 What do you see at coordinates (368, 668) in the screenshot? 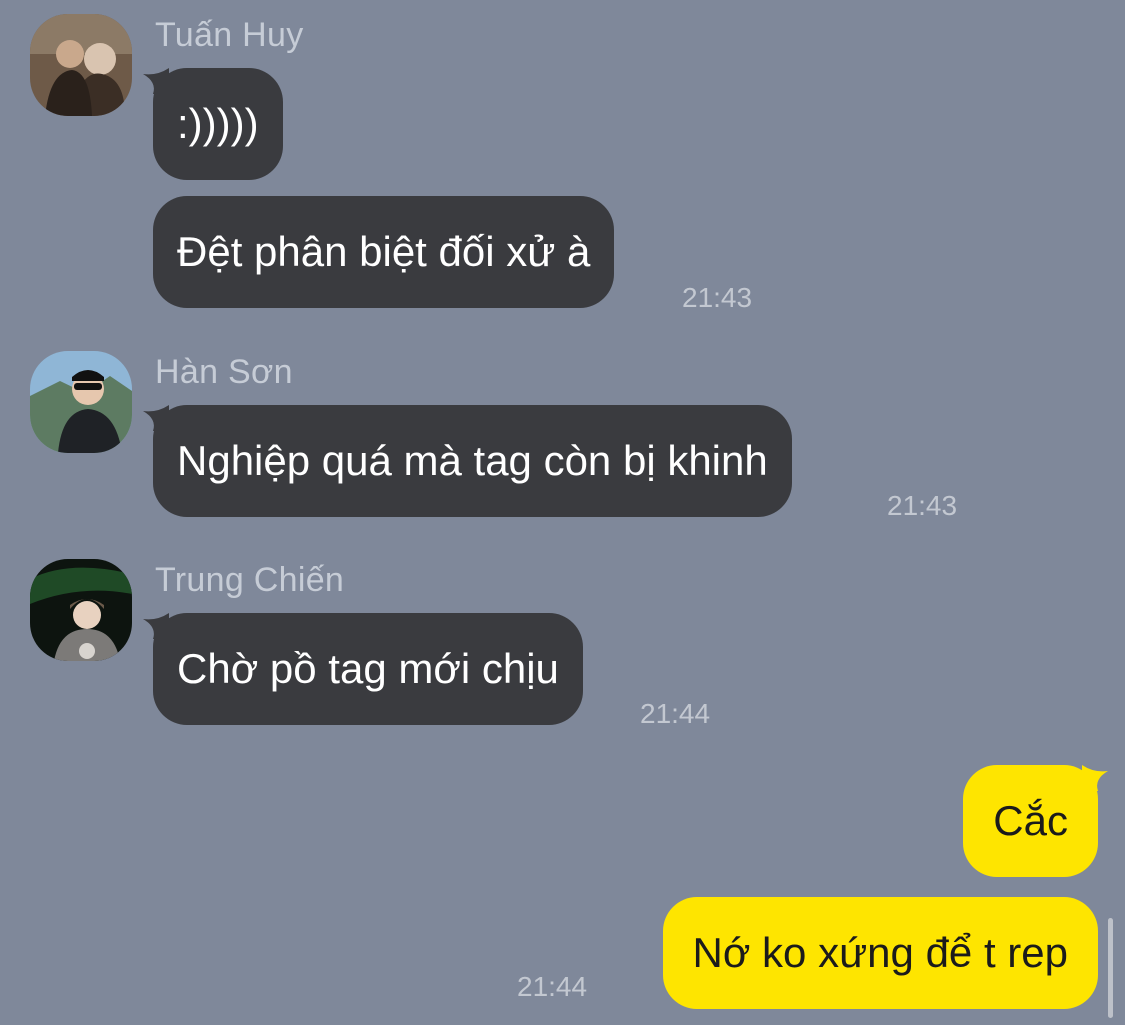
I see `message-text: Chờ pồ tag mới chịu` at bounding box center [368, 668].